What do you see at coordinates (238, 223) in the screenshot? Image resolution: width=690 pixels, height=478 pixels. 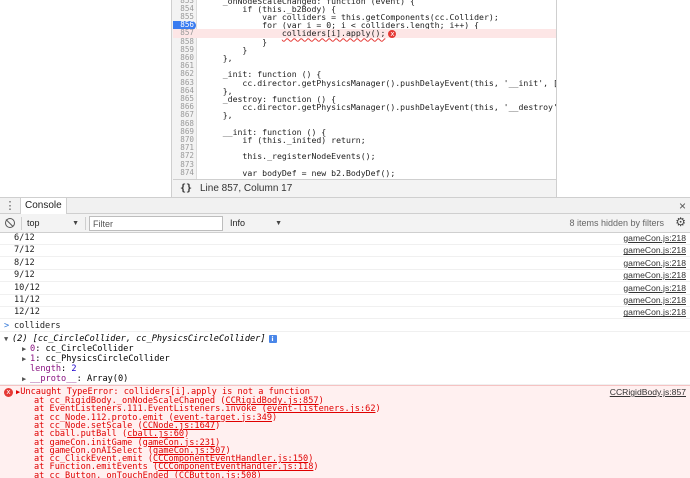 I see `log-level-value: Info` at bounding box center [238, 223].